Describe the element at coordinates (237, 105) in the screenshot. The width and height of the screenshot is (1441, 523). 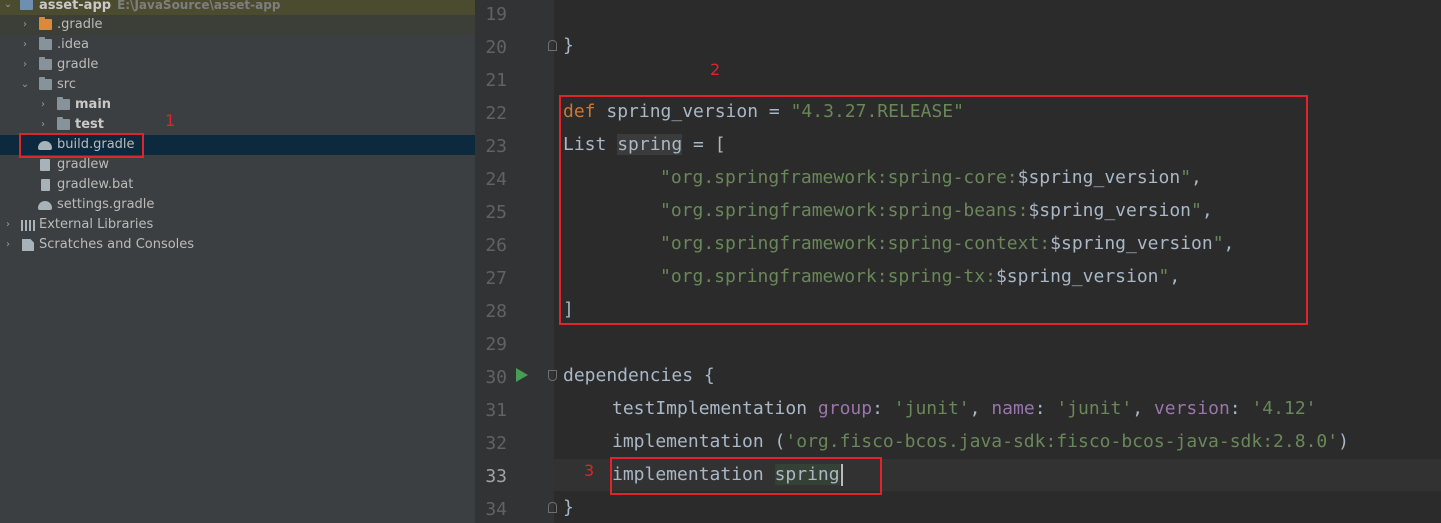
I see `tree-item-main: › main` at that location.